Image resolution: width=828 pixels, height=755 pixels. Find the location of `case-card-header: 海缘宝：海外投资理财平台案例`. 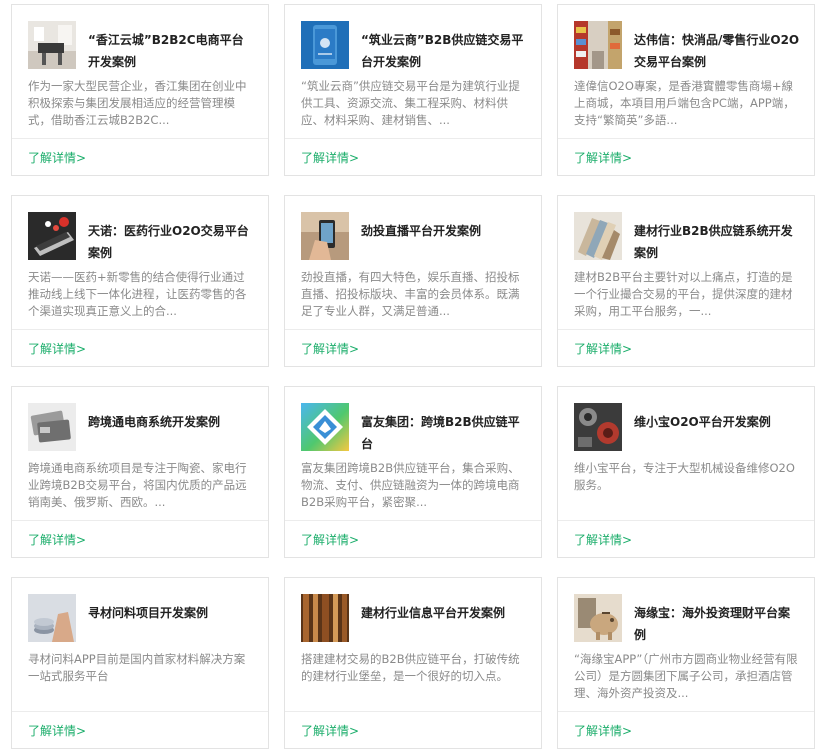

case-card-header: 海缘宝：海外投资理财平台案例 is located at coordinates (687, 620).